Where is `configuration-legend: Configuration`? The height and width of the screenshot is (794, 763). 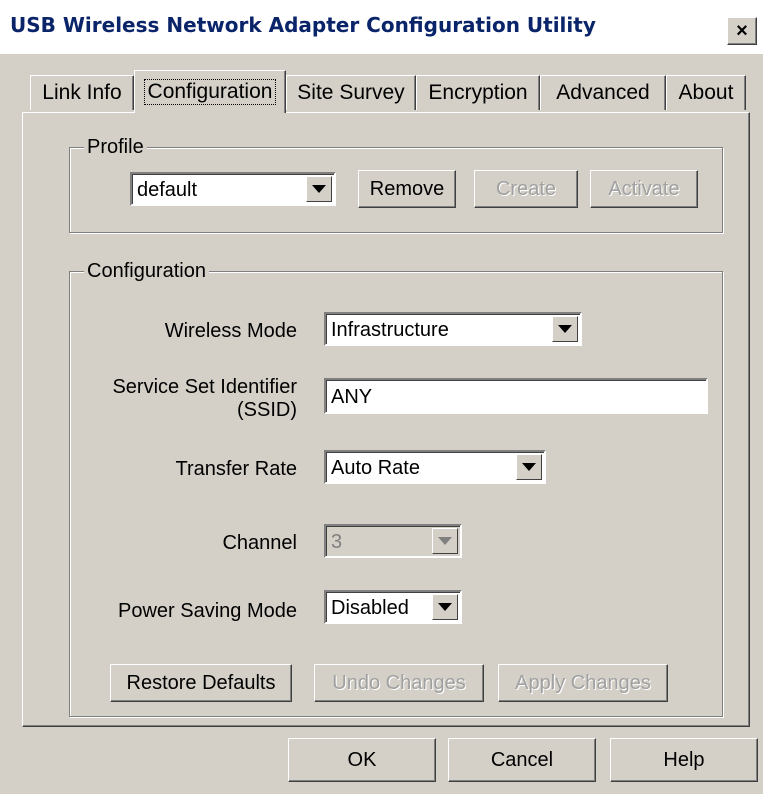 configuration-legend: Configuration is located at coordinates (146, 271).